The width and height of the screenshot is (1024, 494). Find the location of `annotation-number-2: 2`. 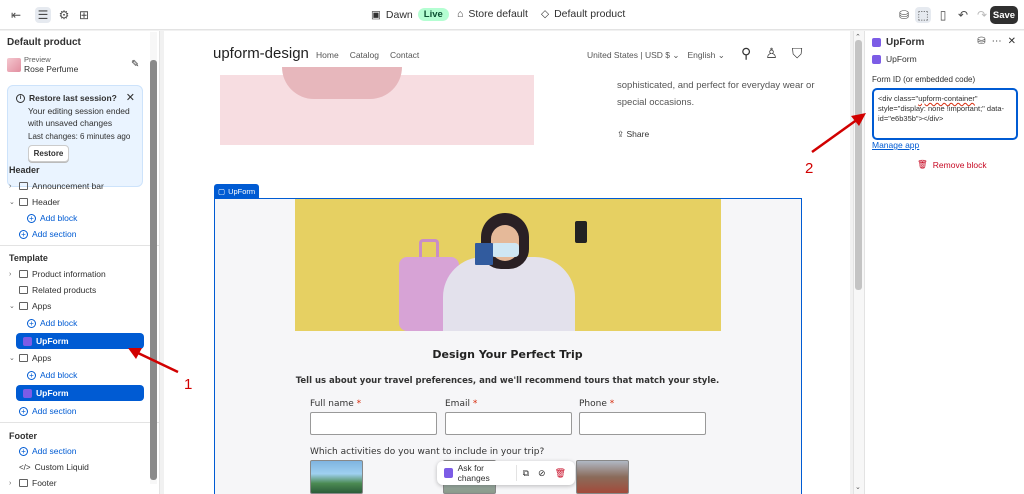

annotation-number-2: 2 is located at coordinates (809, 168).